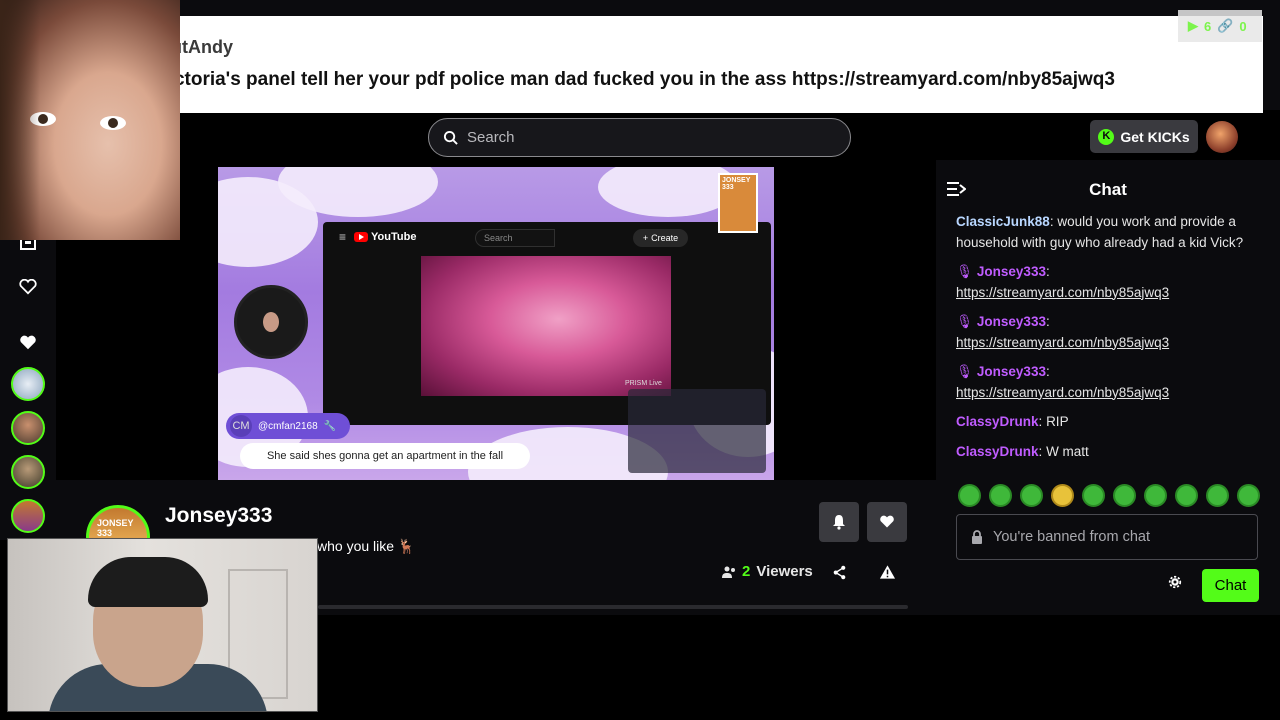  I want to click on chat-message: ClassyDrunk: W matt, so click(1022, 451).